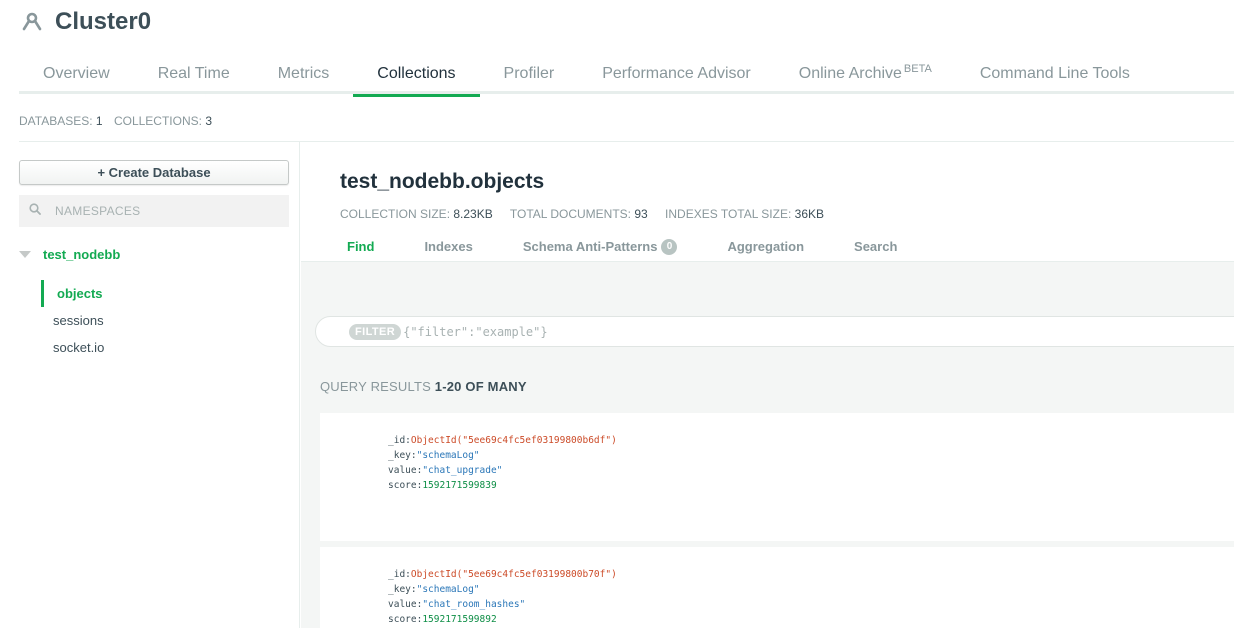 Image resolution: width=1234 pixels, height=628 pixels. What do you see at coordinates (462, 470) in the screenshot?
I see `field-value: "chat_upgrade"` at bounding box center [462, 470].